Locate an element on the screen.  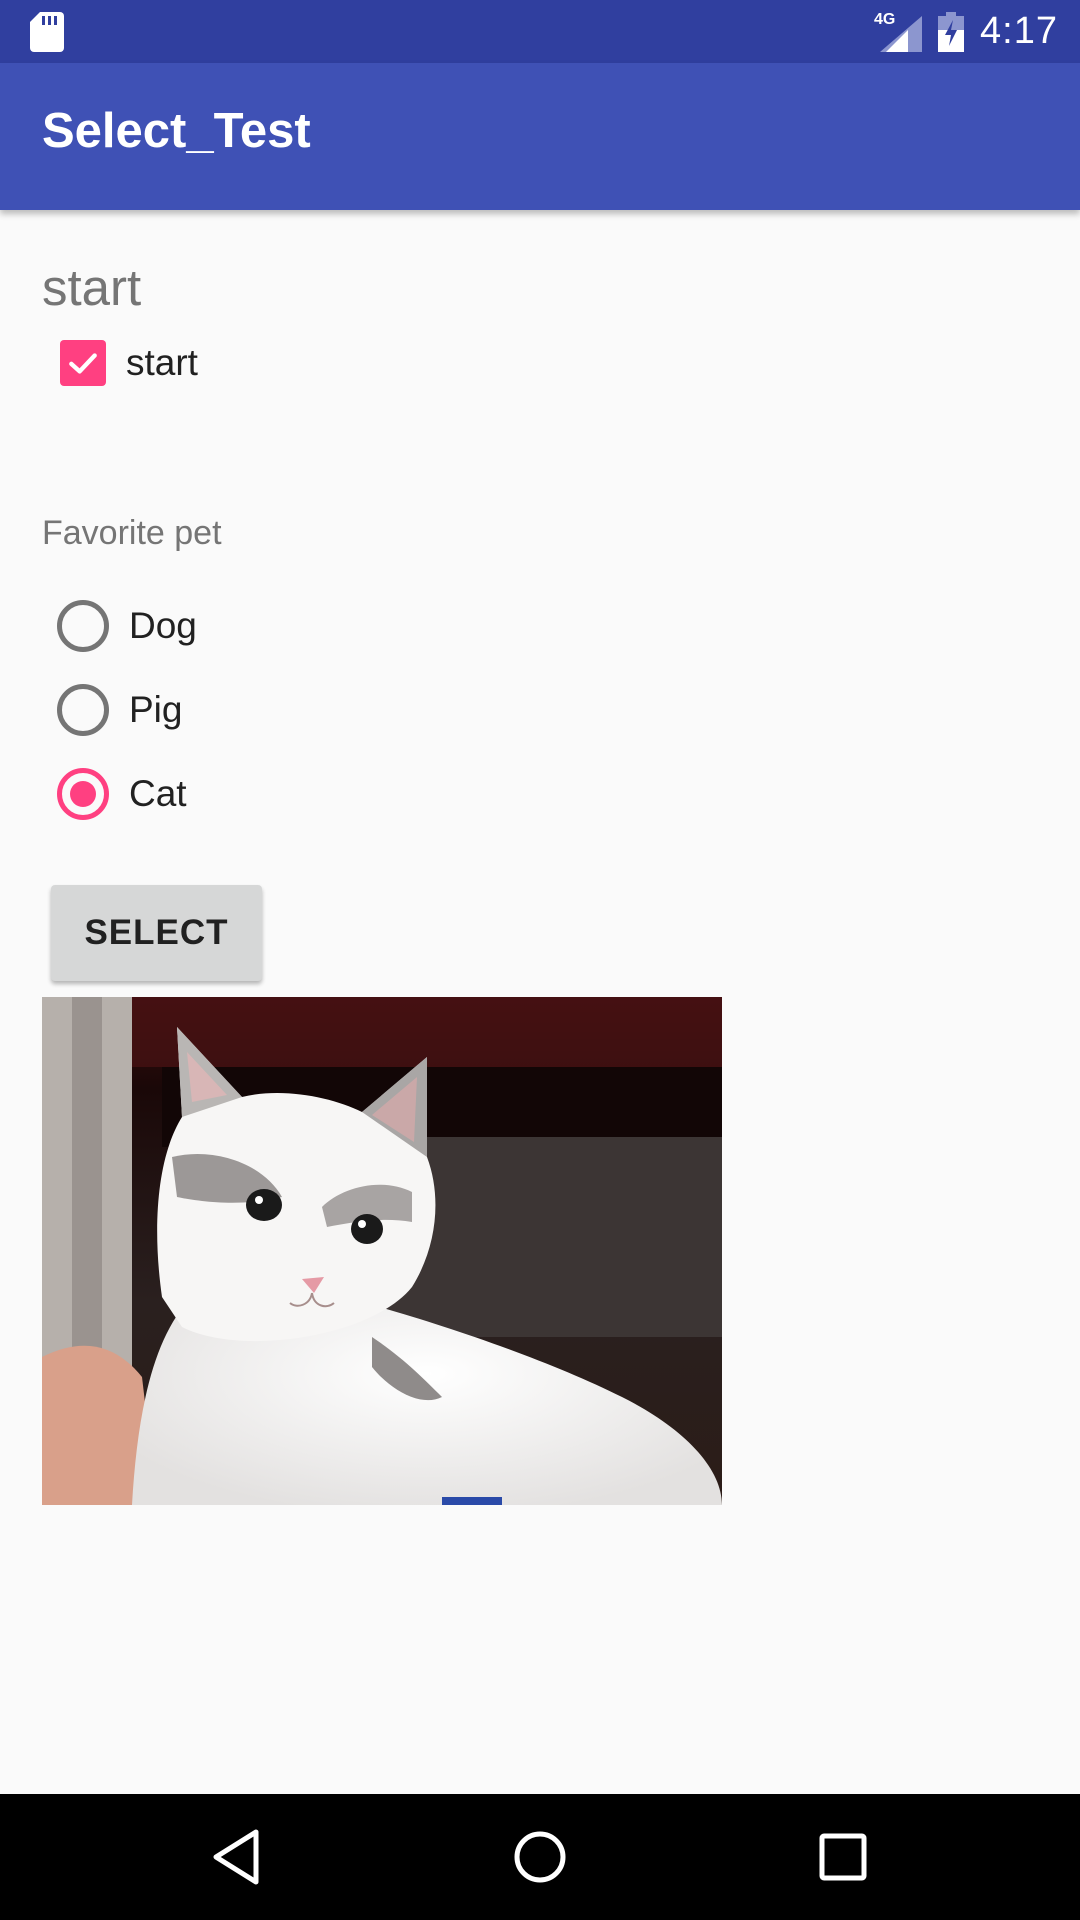
app-title: Select_Test is located at coordinates (176, 131).